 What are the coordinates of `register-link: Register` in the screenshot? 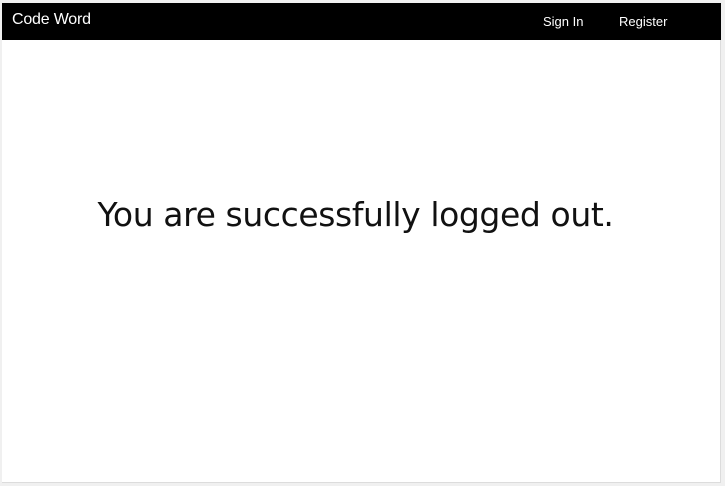 It's located at (643, 21).